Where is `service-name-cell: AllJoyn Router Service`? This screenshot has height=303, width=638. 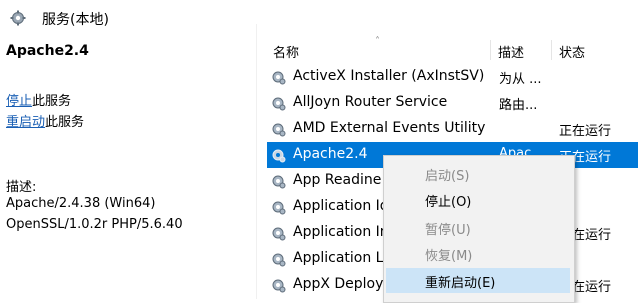
service-name-cell: AllJoyn Router Service is located at coordinates (370, 102).